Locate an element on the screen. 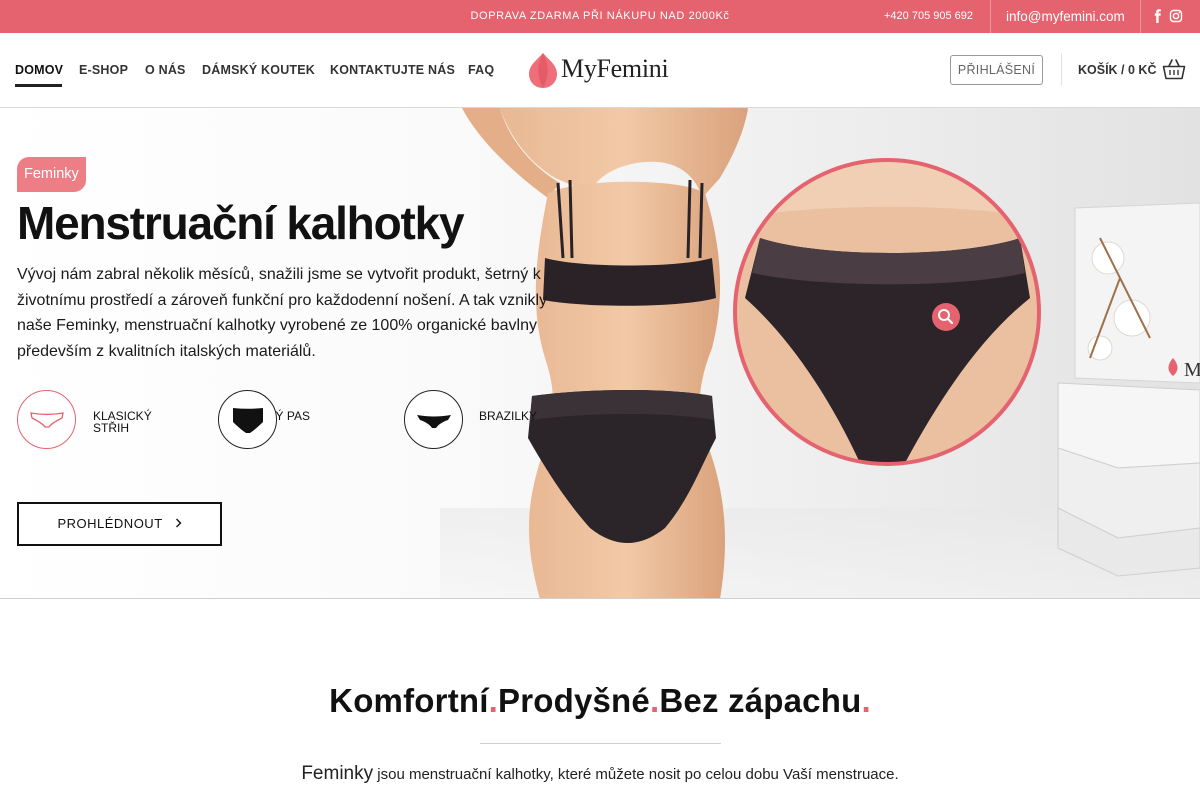 This screenshot has height=800, width=1200. facebook-icon is located at coordinates (1158, 16).